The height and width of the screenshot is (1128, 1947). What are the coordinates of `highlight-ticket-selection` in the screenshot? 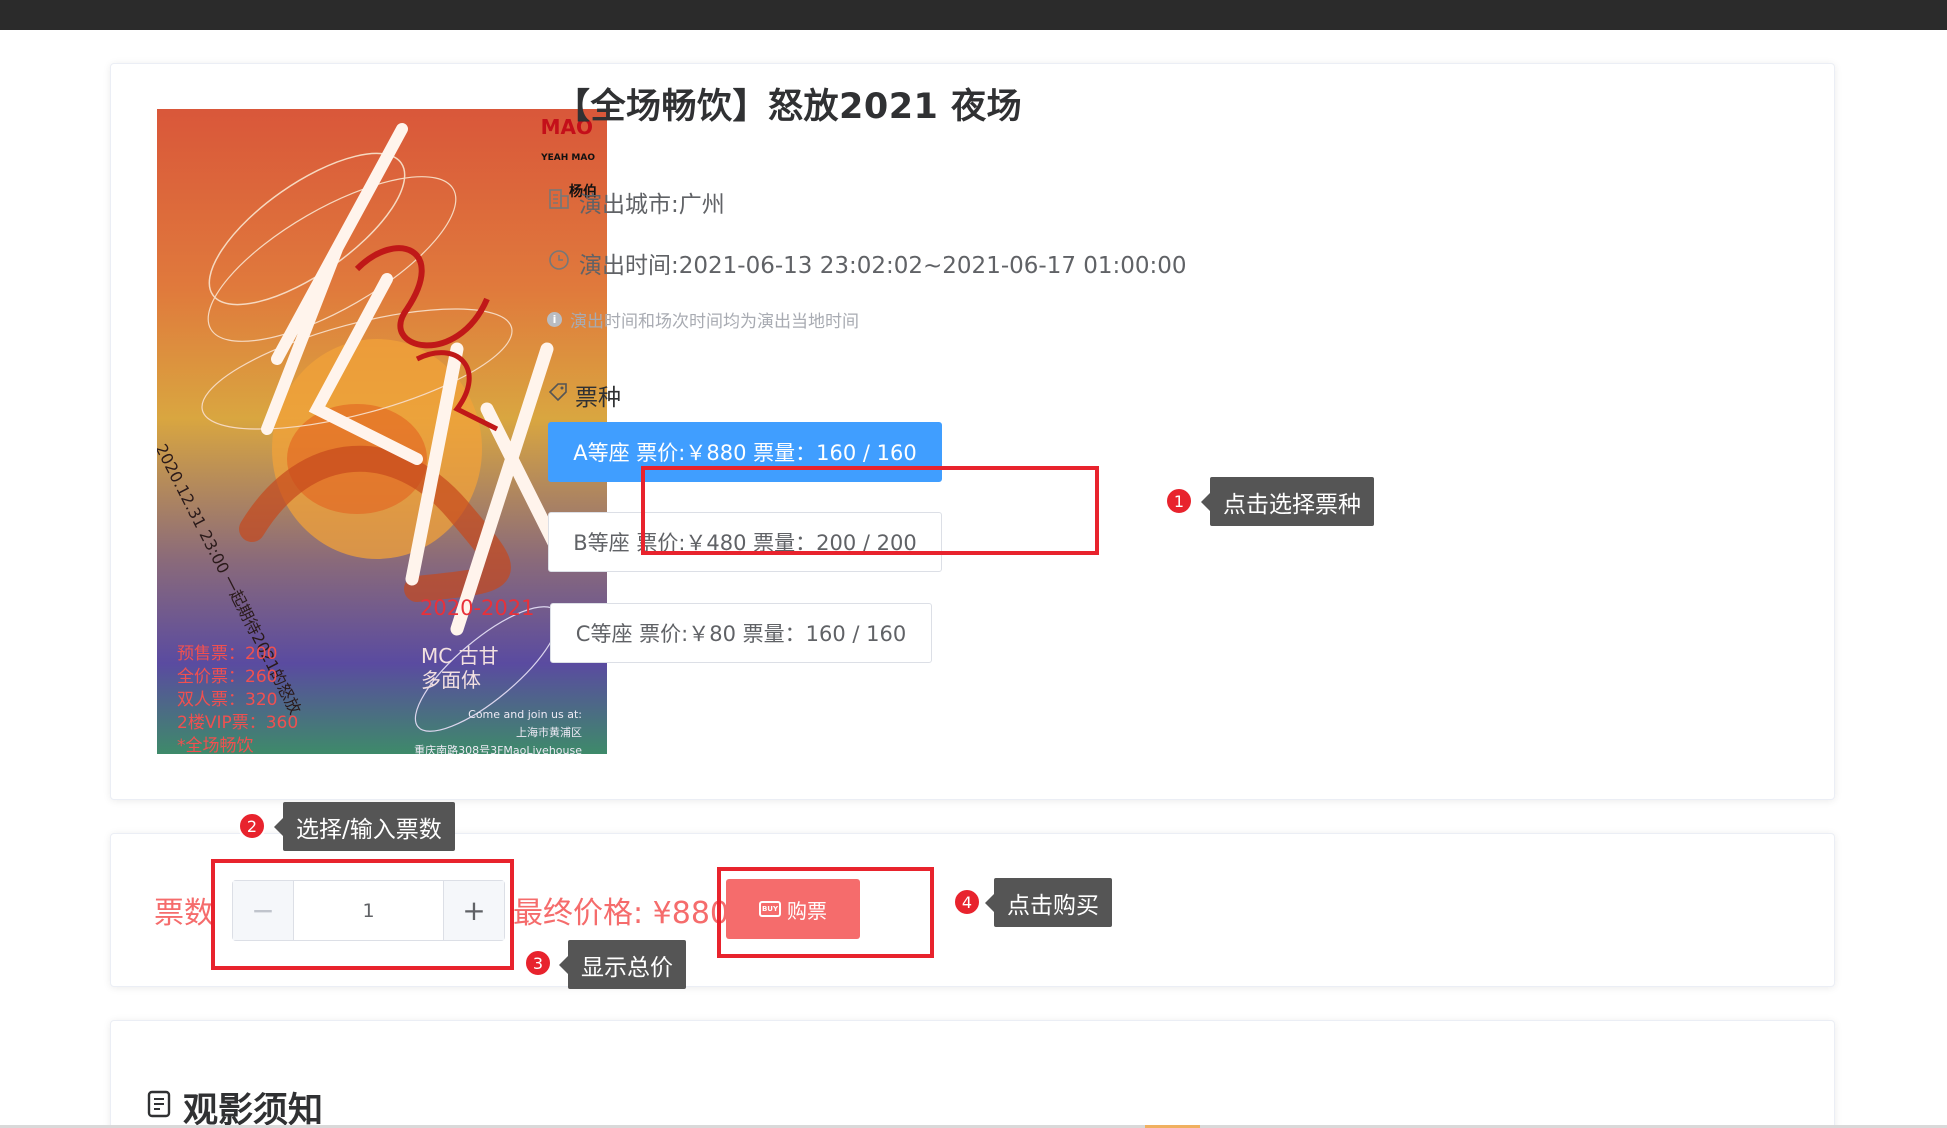 It's located at (870, 510).